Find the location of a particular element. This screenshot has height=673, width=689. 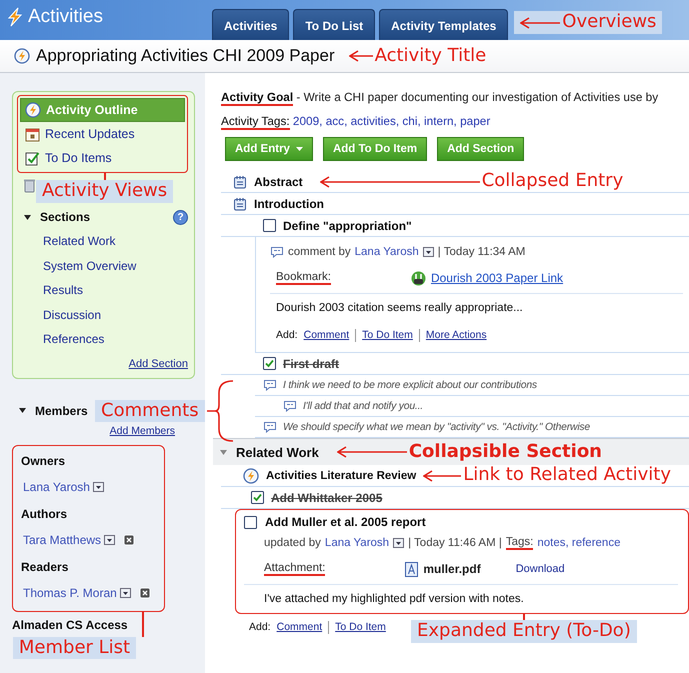

bracket-drawing is located at coordinates (219, 411).